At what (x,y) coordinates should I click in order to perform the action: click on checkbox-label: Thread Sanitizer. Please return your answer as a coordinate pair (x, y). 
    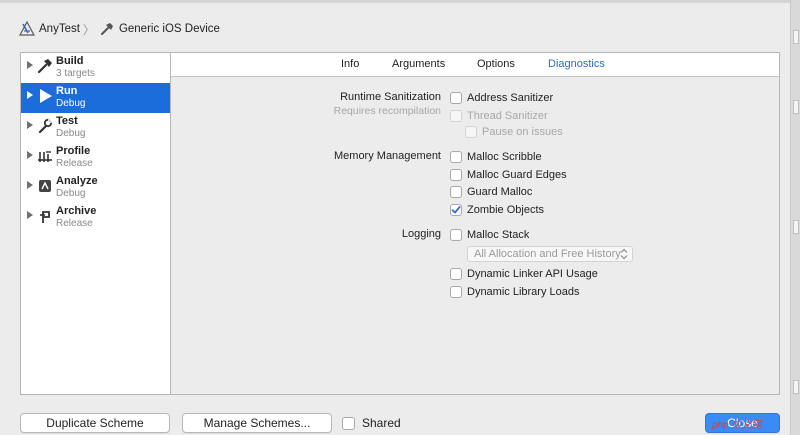
    Looking at the image, I should click on (507, 116).